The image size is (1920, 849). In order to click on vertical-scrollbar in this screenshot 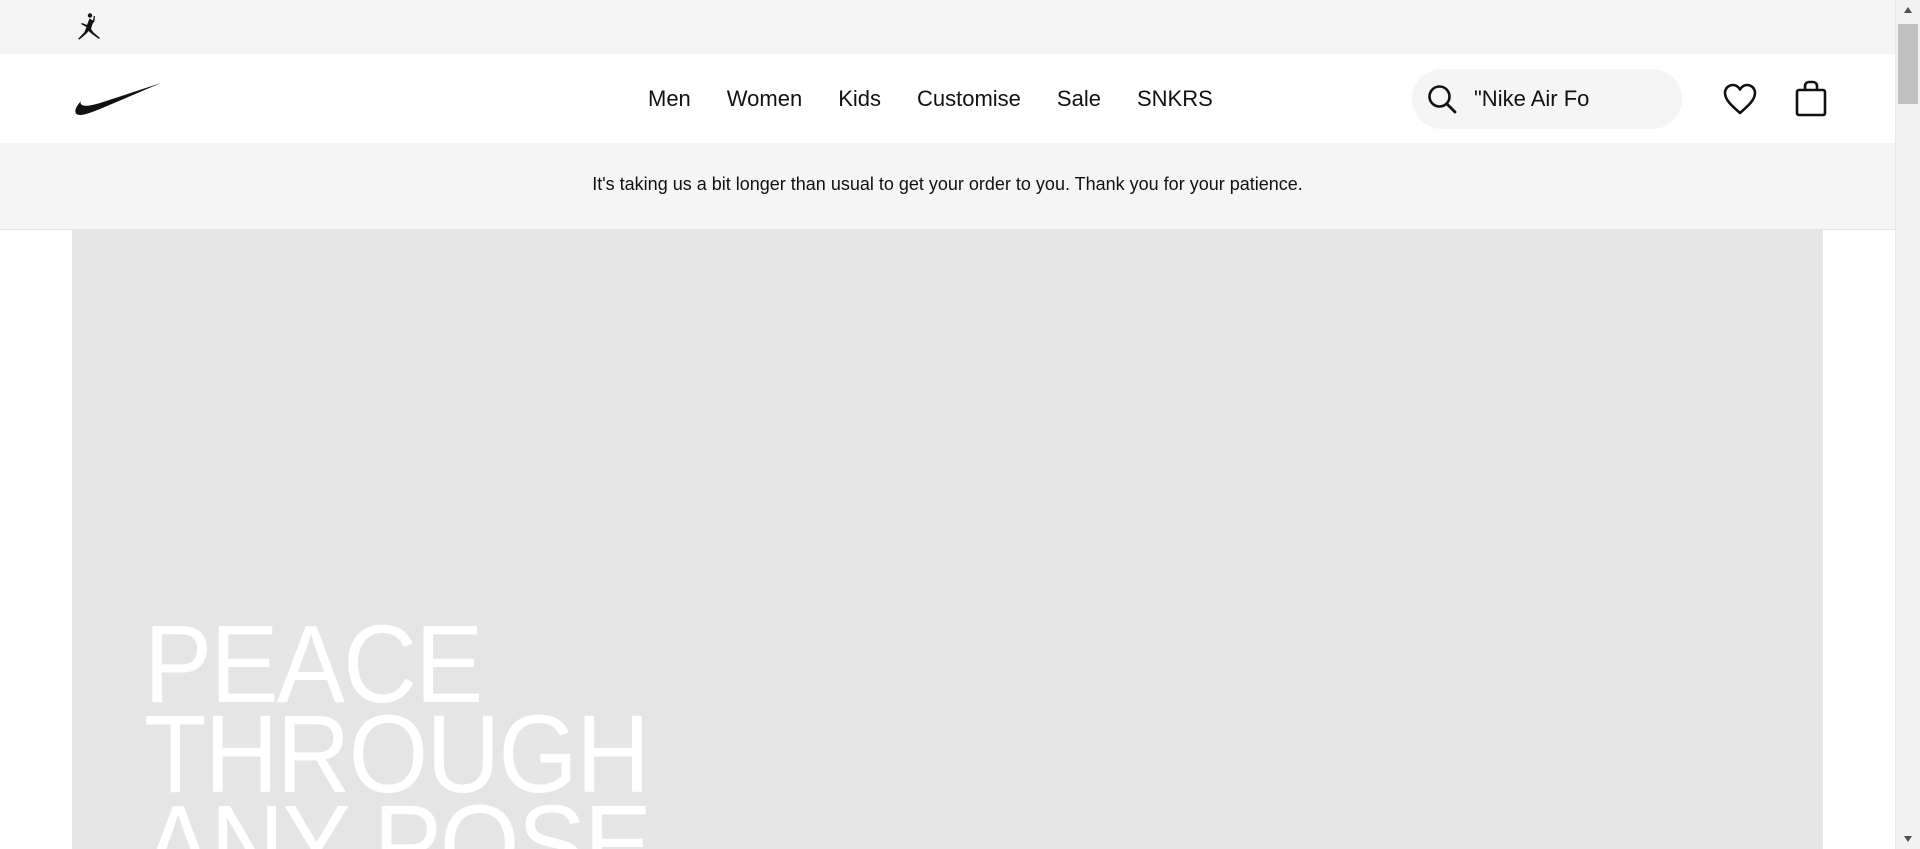, I will do `click(1907, 424)`.